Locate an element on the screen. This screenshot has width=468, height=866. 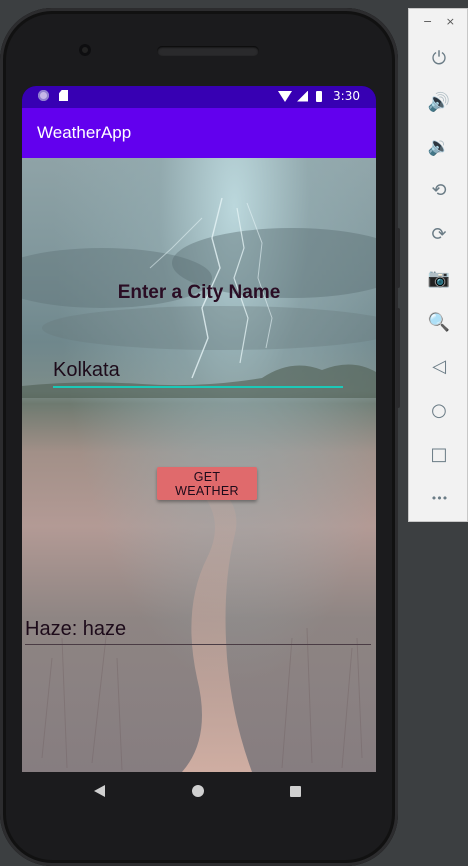
nav-home-icon is located at coordinates (198, 791).